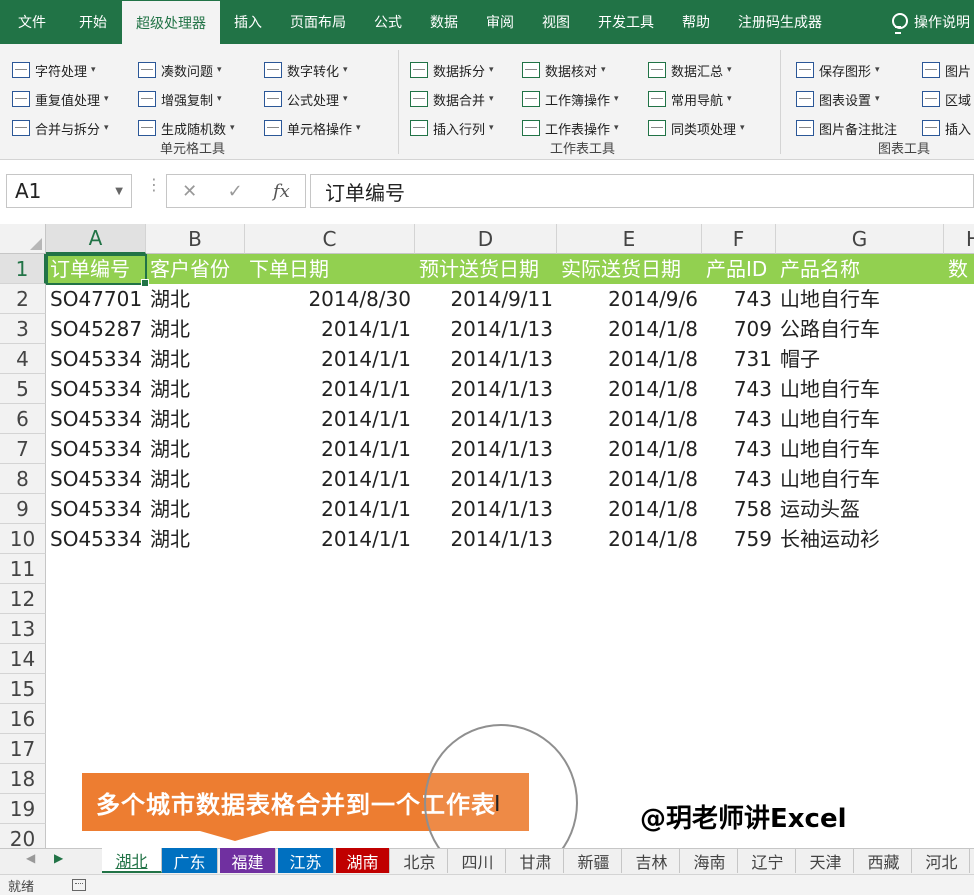  What do you see at coordinates (946, 99) in the screenshot?
I see `ribbon-button-chart_tools-4: 区域` at bounding box center [946, 99].